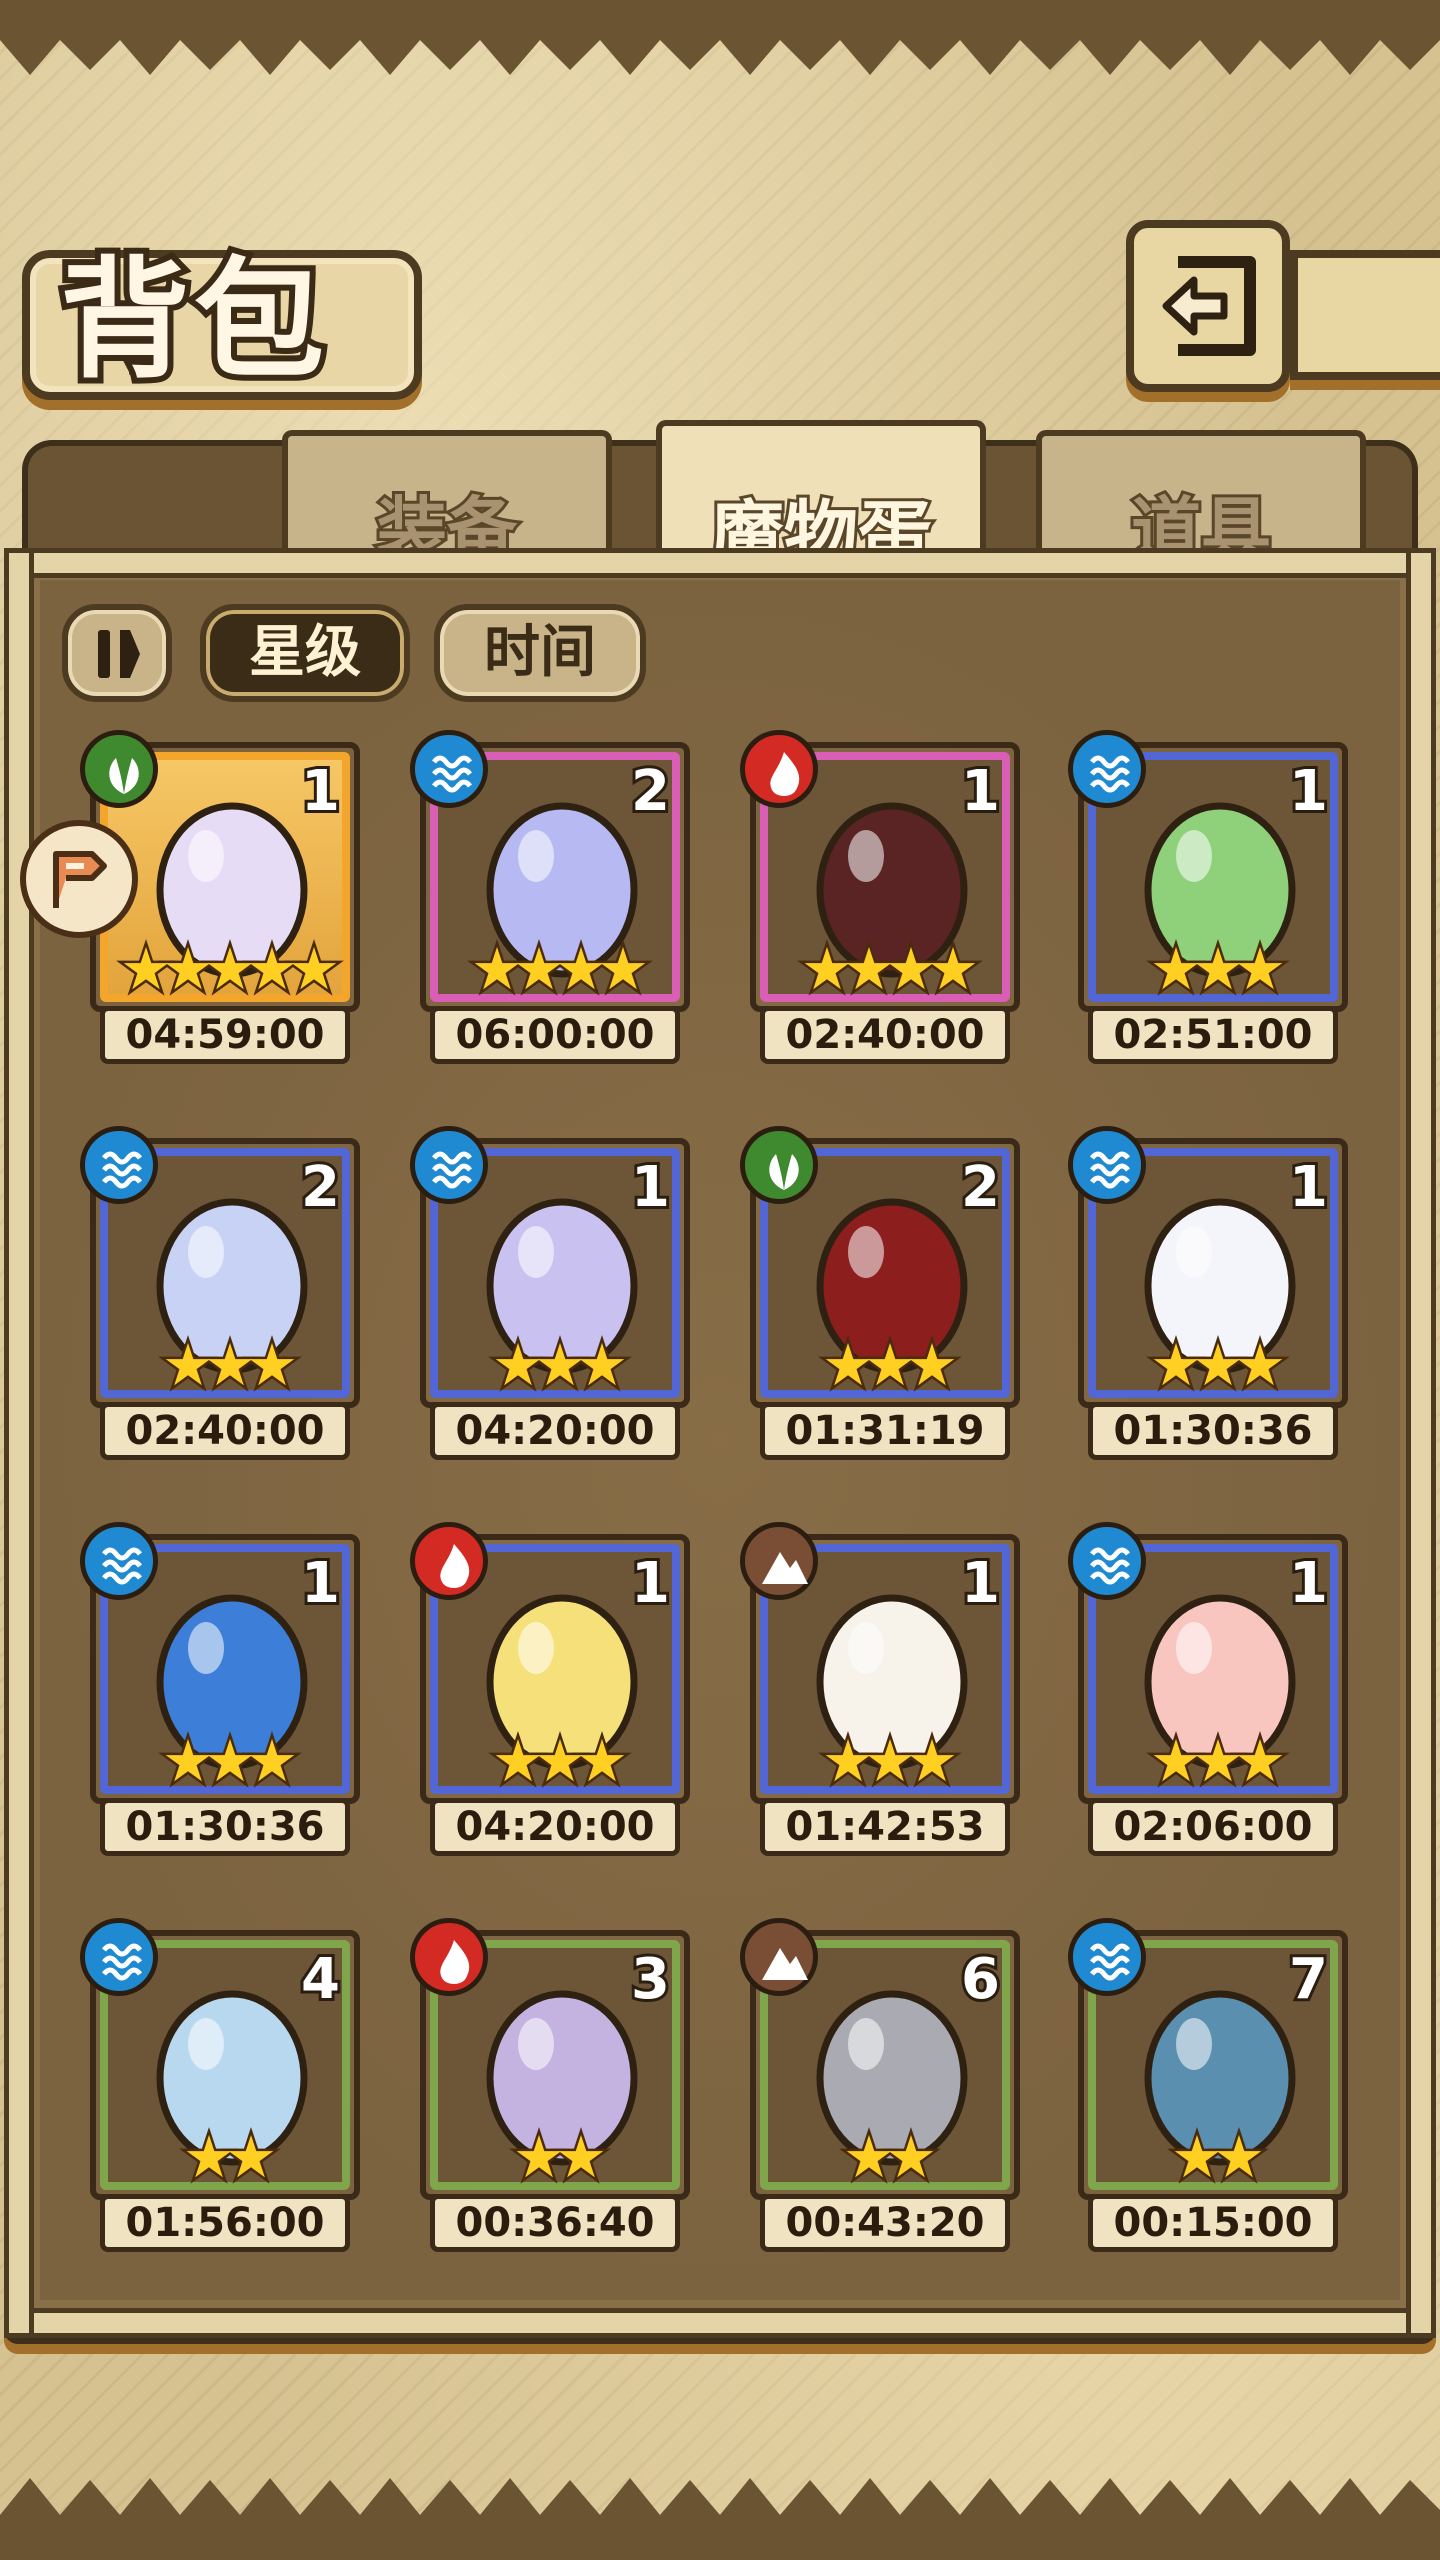 This screenshot has width=1440, height=2560. I want to click on tab-items: 道具, so click(1201, 502).